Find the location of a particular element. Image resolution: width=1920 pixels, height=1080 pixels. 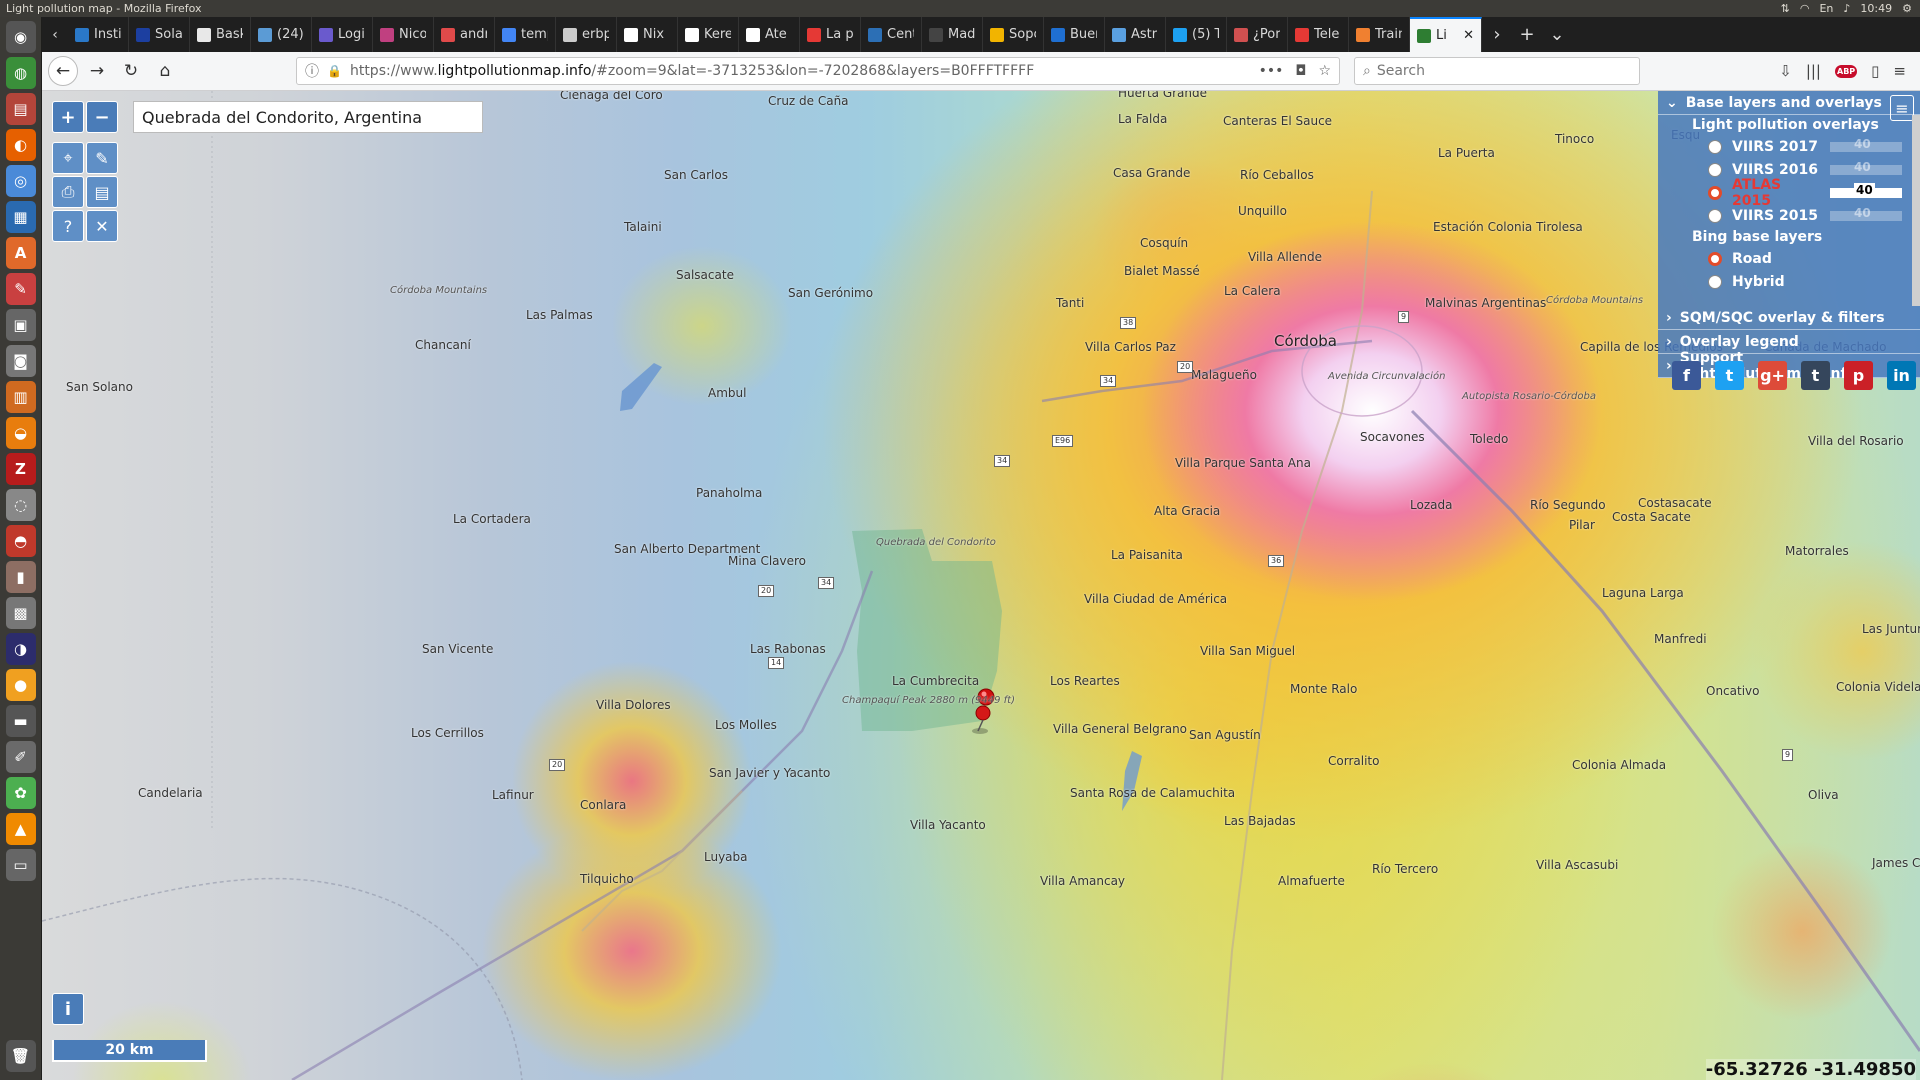

active-tab: Li ✕ is located at coordinates (1446, 34).